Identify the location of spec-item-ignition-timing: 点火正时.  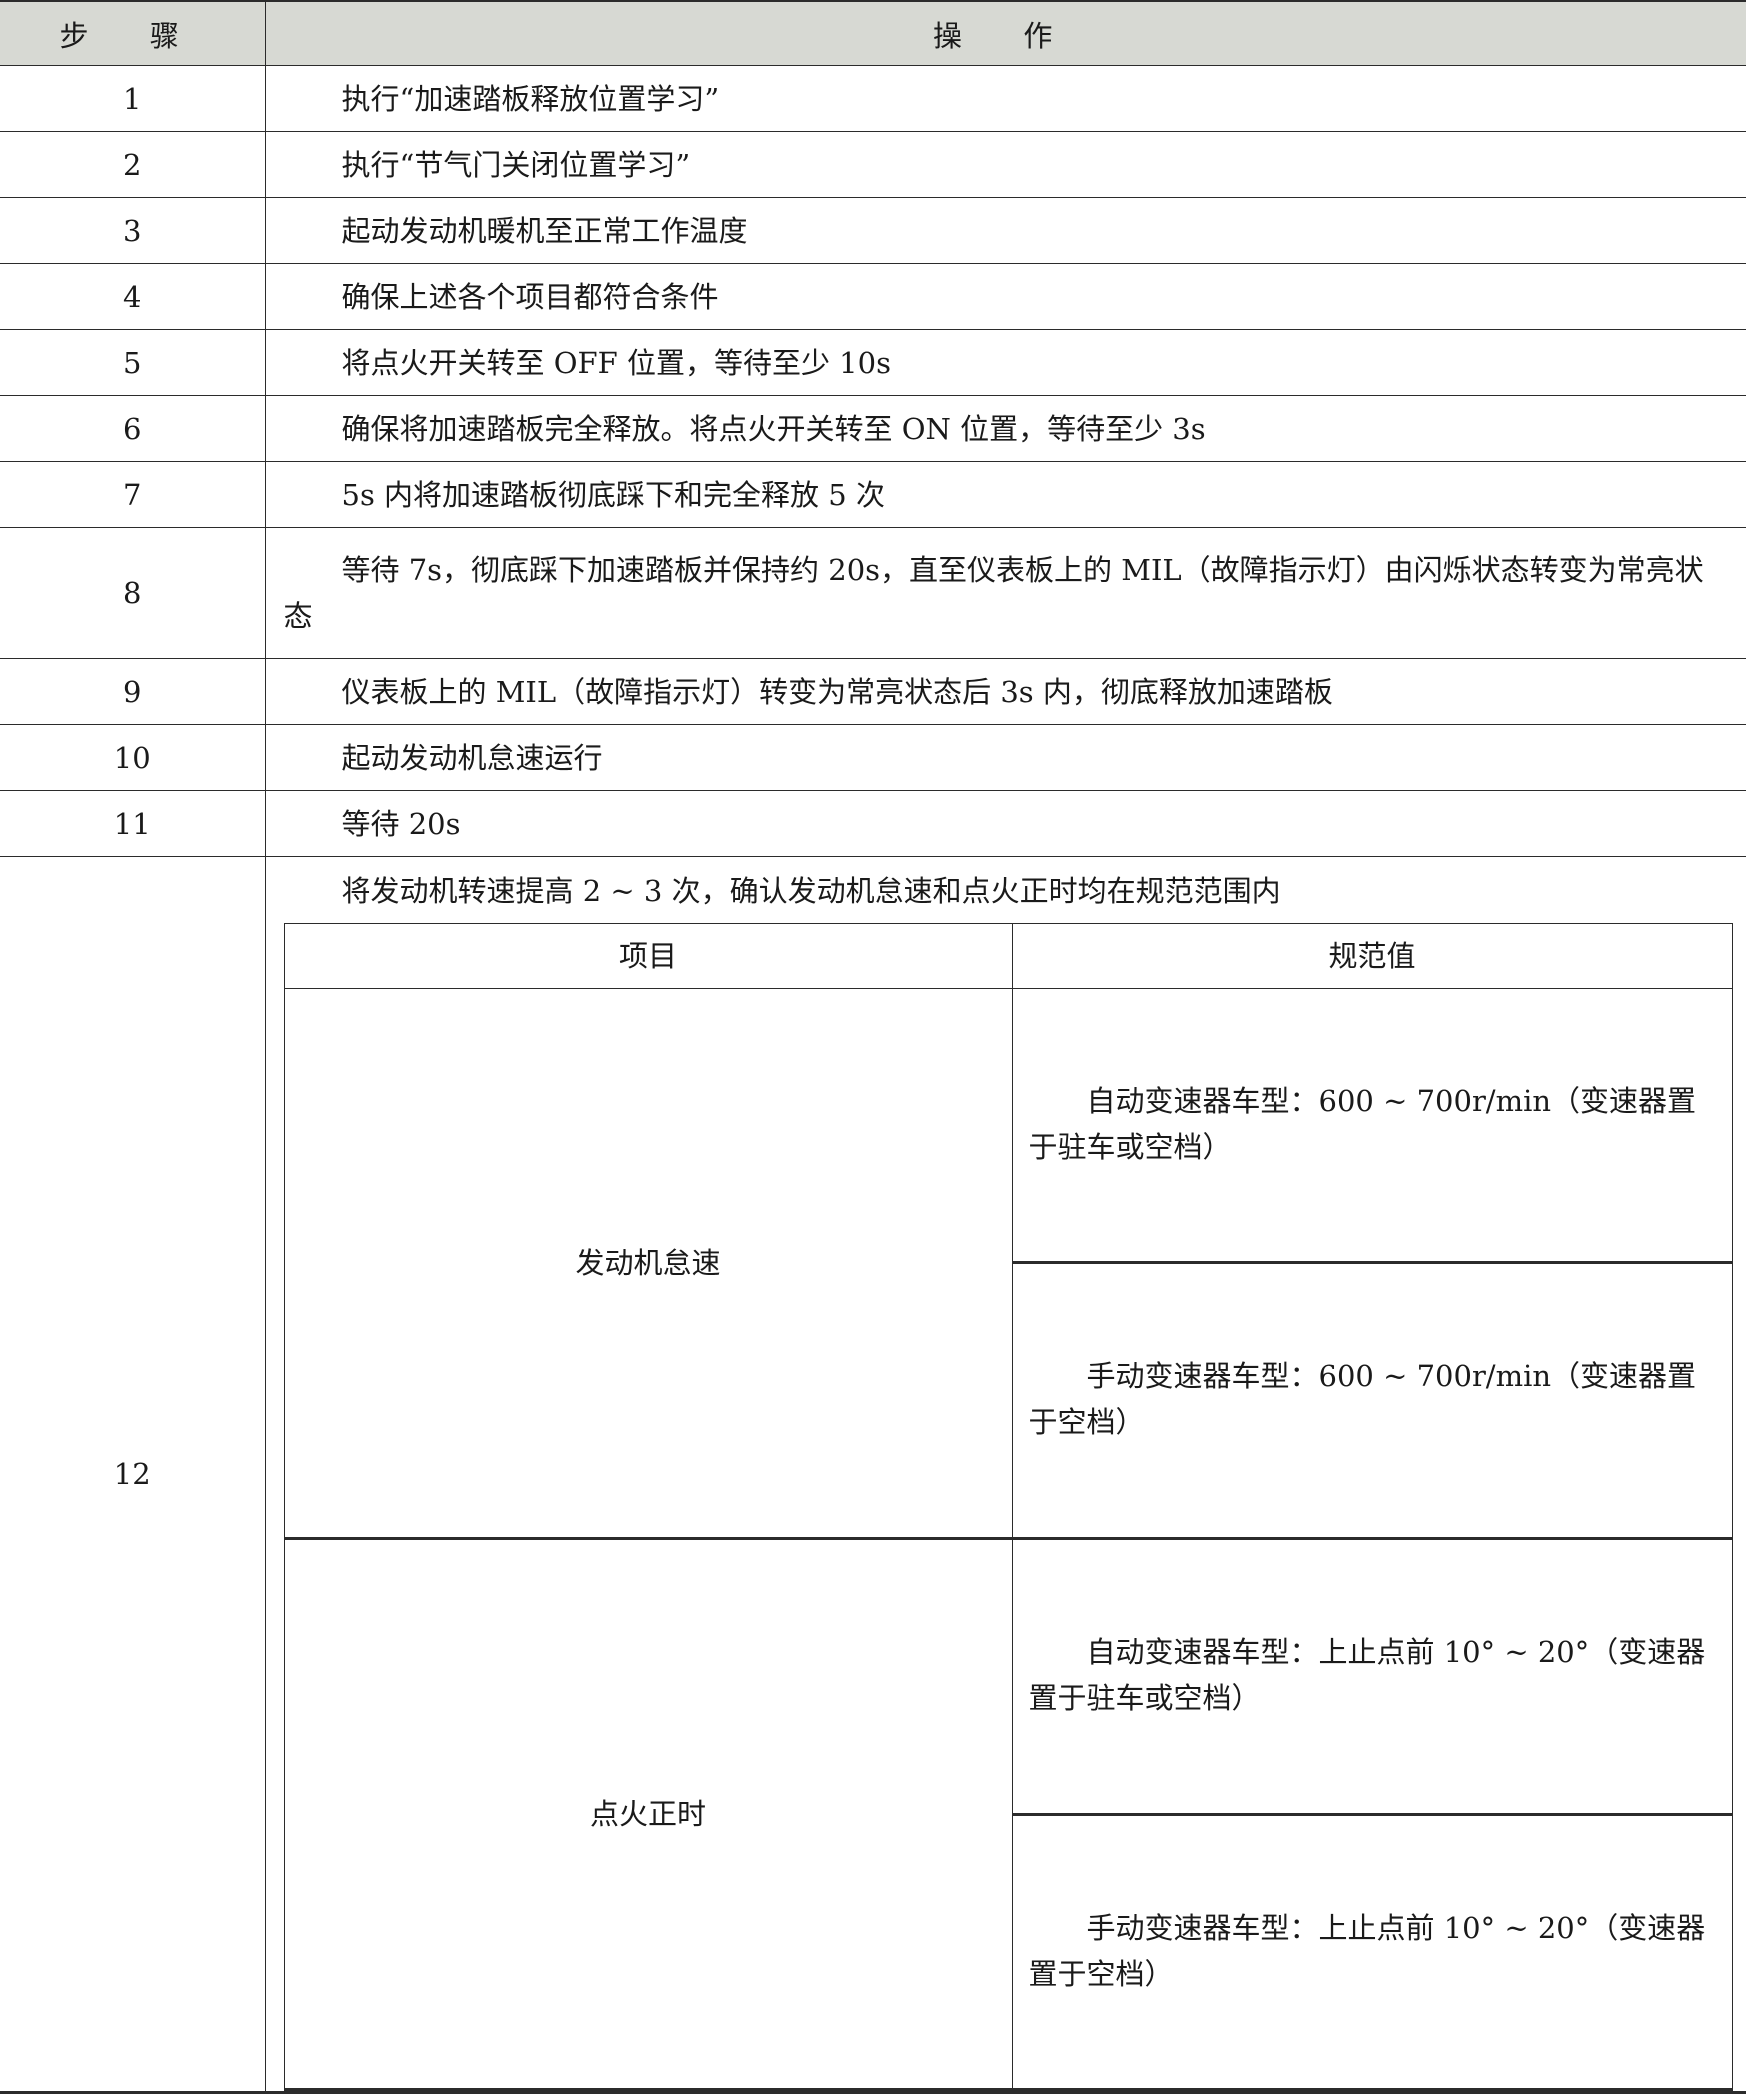
(648, 1814).